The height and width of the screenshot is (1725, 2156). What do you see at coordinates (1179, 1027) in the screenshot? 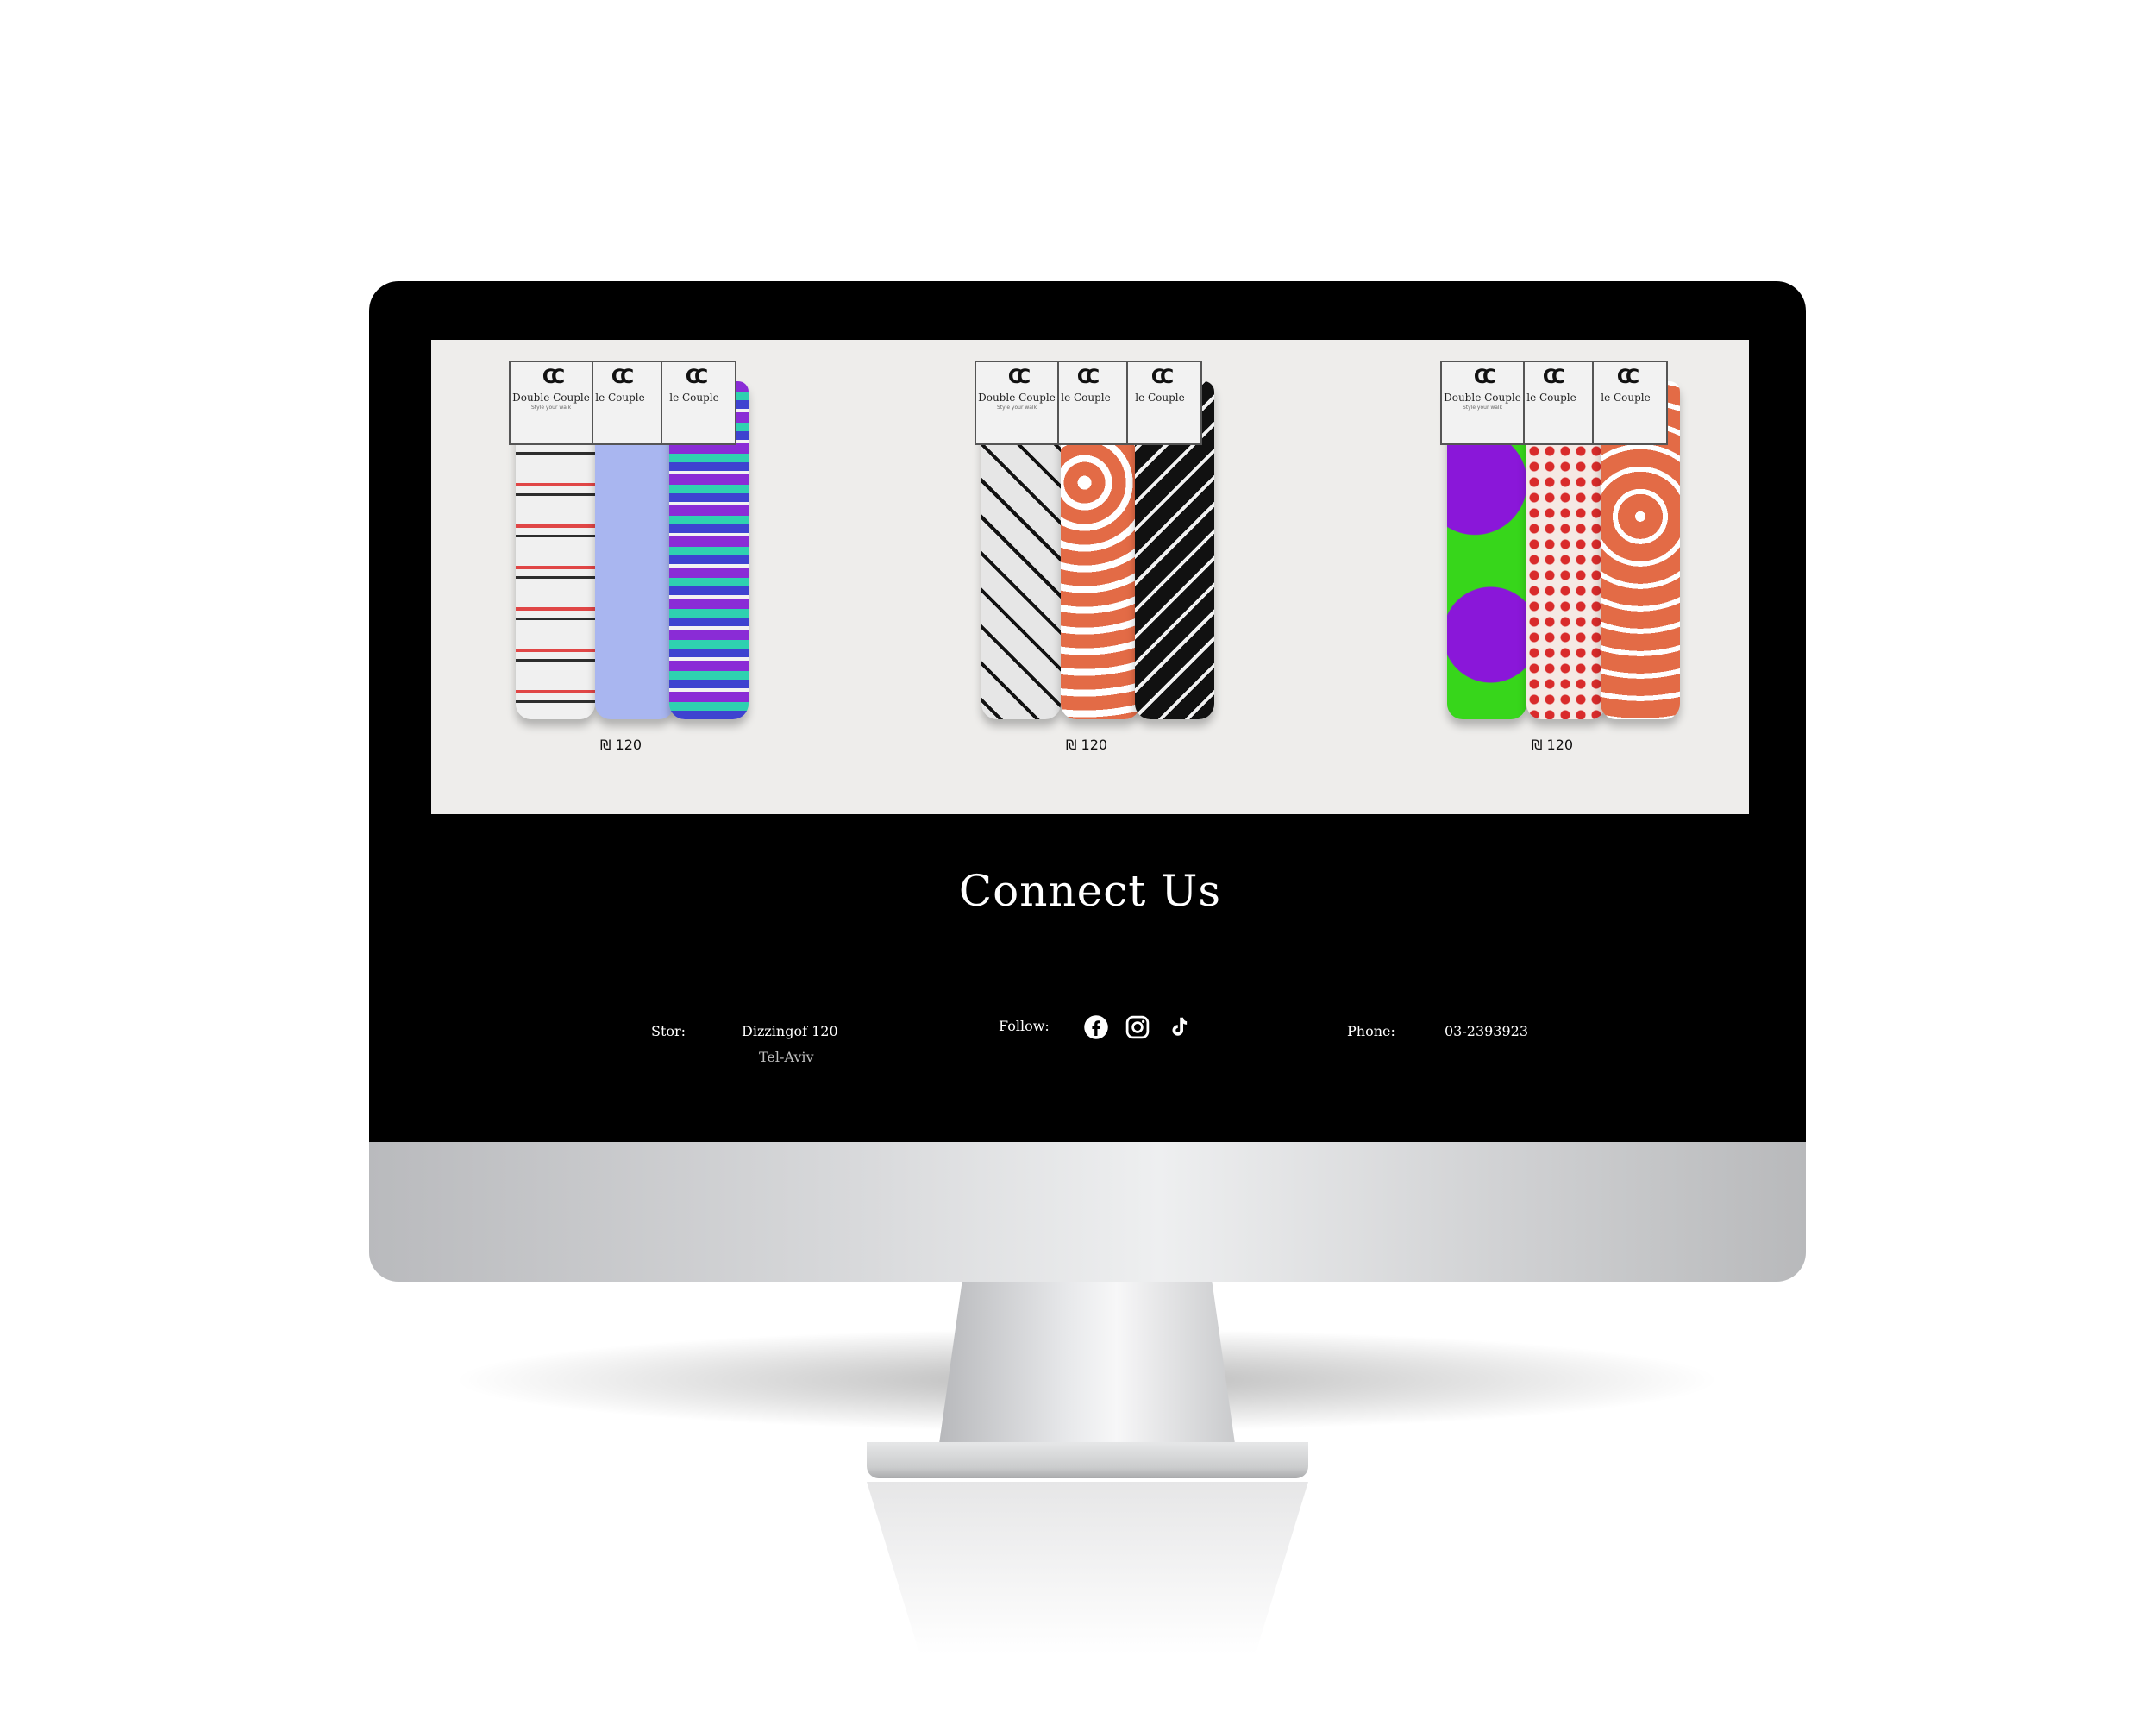
I see `tiktok-icon` at bounding box center [1179, 1027].